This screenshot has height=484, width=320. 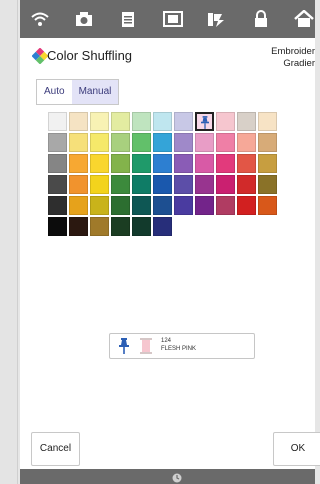 I want to click on page-title: Color Shuffling, so click(x=90, y=55).